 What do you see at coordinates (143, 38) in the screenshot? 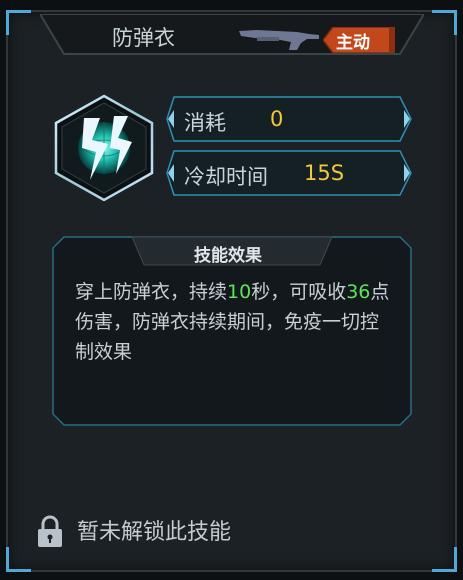
I see `skill-name: 防弹衣` at bounding box center [143, 38].